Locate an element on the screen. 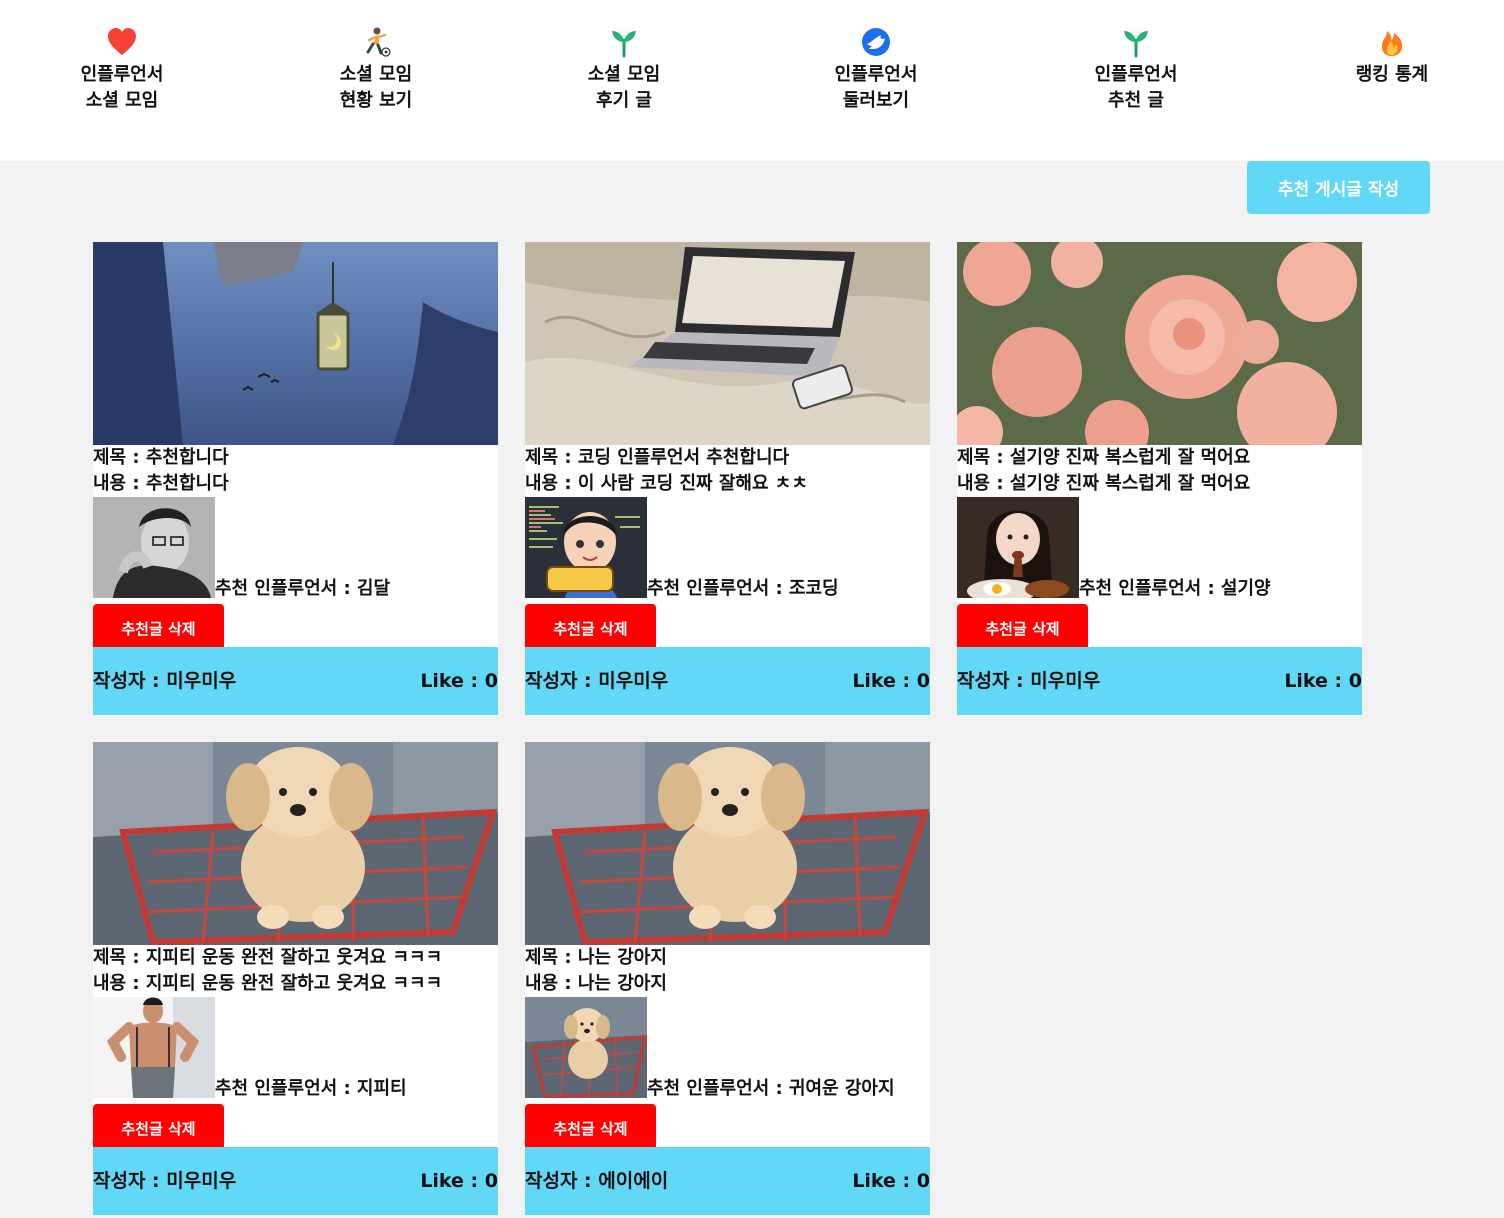  nav-label-line2: 추천 글 is located at coordinates (1136, 100).